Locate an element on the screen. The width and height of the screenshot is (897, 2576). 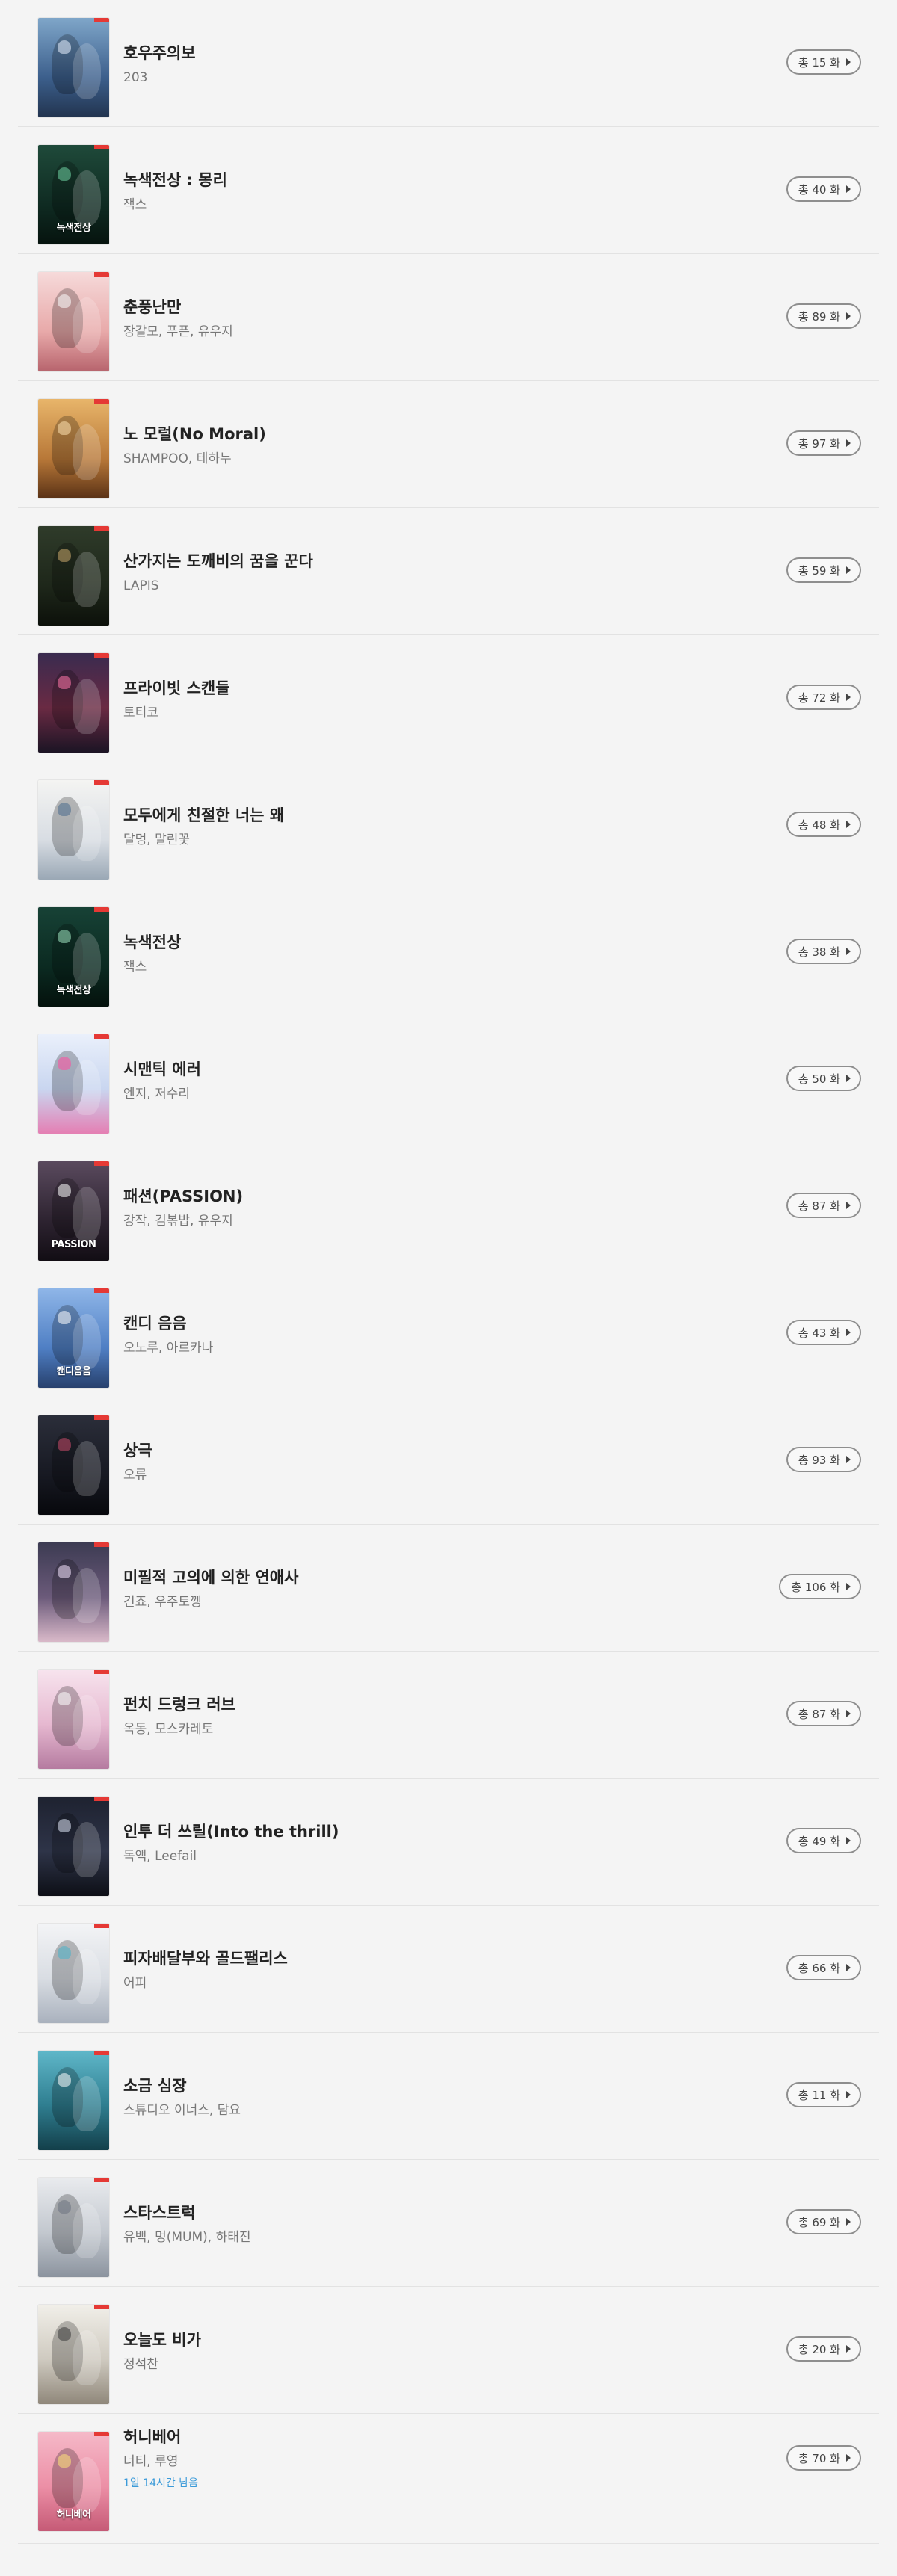
item-title: 호우주의보 is located at coordinates (449, 53).